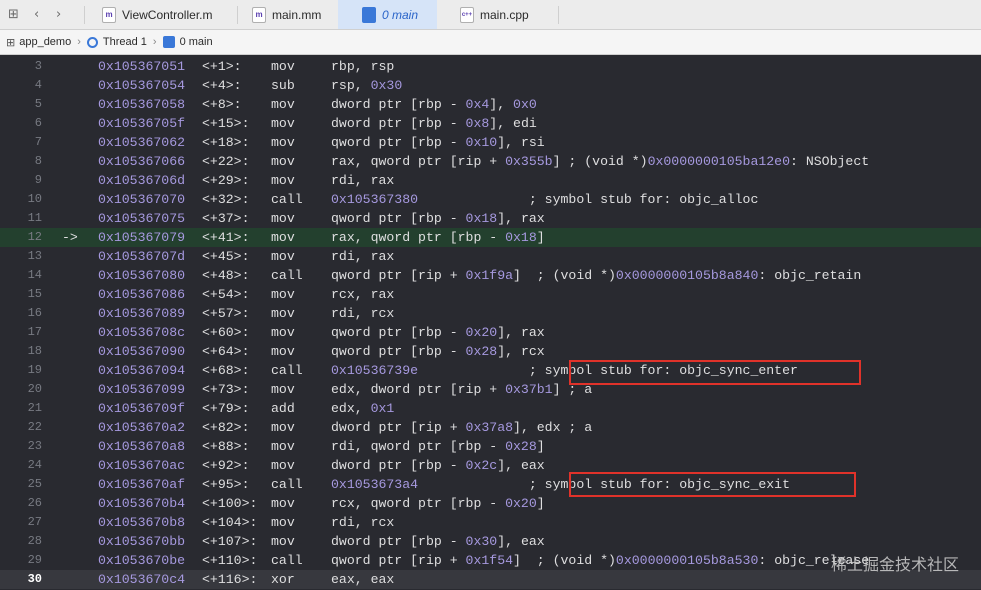 The width and height of the screenshot is (981, 590). I want to click on code-line: 3 0x105367051 <+1>: mov rbp, rsp, so click(490, 66).